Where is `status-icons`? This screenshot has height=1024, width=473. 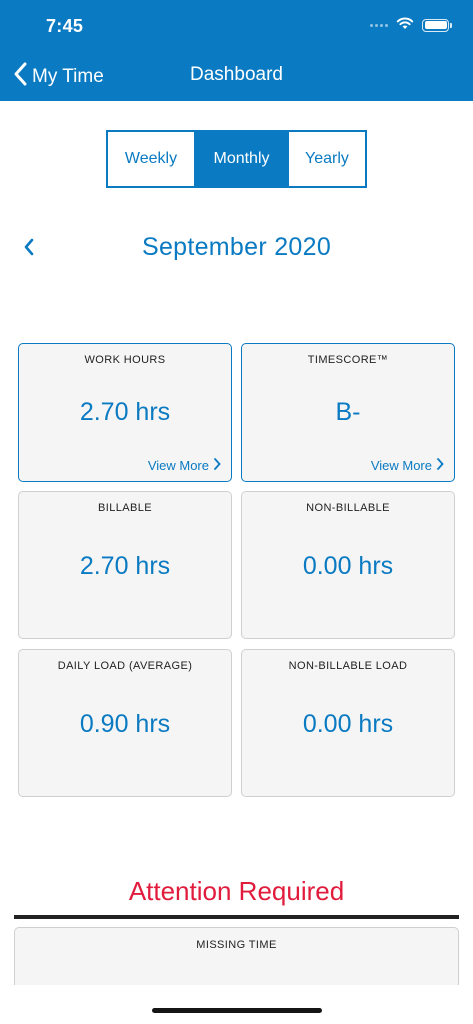 status-icons is located at coordinates (411, 25).